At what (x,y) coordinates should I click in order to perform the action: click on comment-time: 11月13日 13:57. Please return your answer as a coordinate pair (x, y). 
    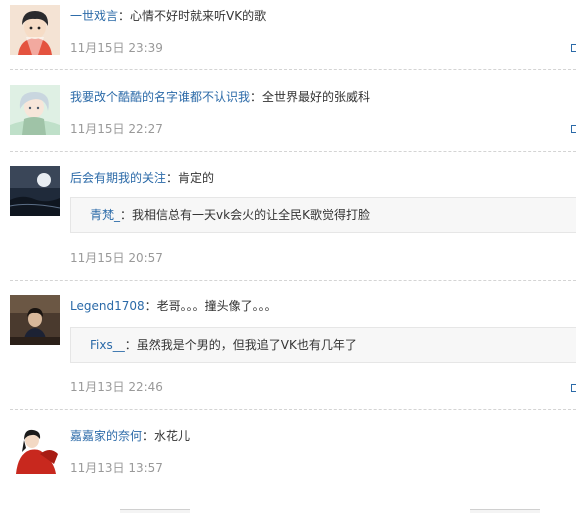
    Looking at the image, I should click on (116, 468).